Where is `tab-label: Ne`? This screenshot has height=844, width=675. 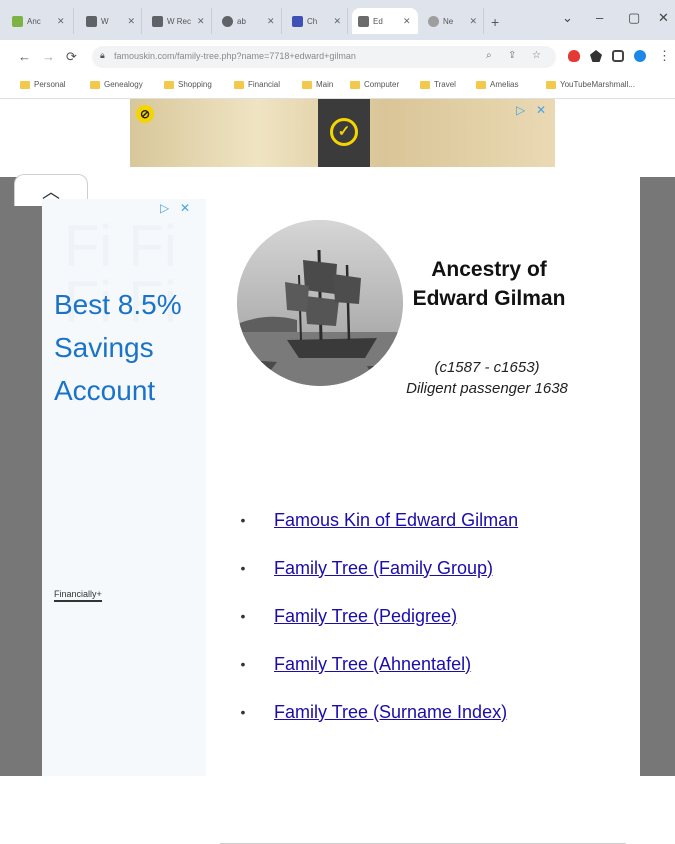 tab-label: Ne is located at coordinates (448, 21).